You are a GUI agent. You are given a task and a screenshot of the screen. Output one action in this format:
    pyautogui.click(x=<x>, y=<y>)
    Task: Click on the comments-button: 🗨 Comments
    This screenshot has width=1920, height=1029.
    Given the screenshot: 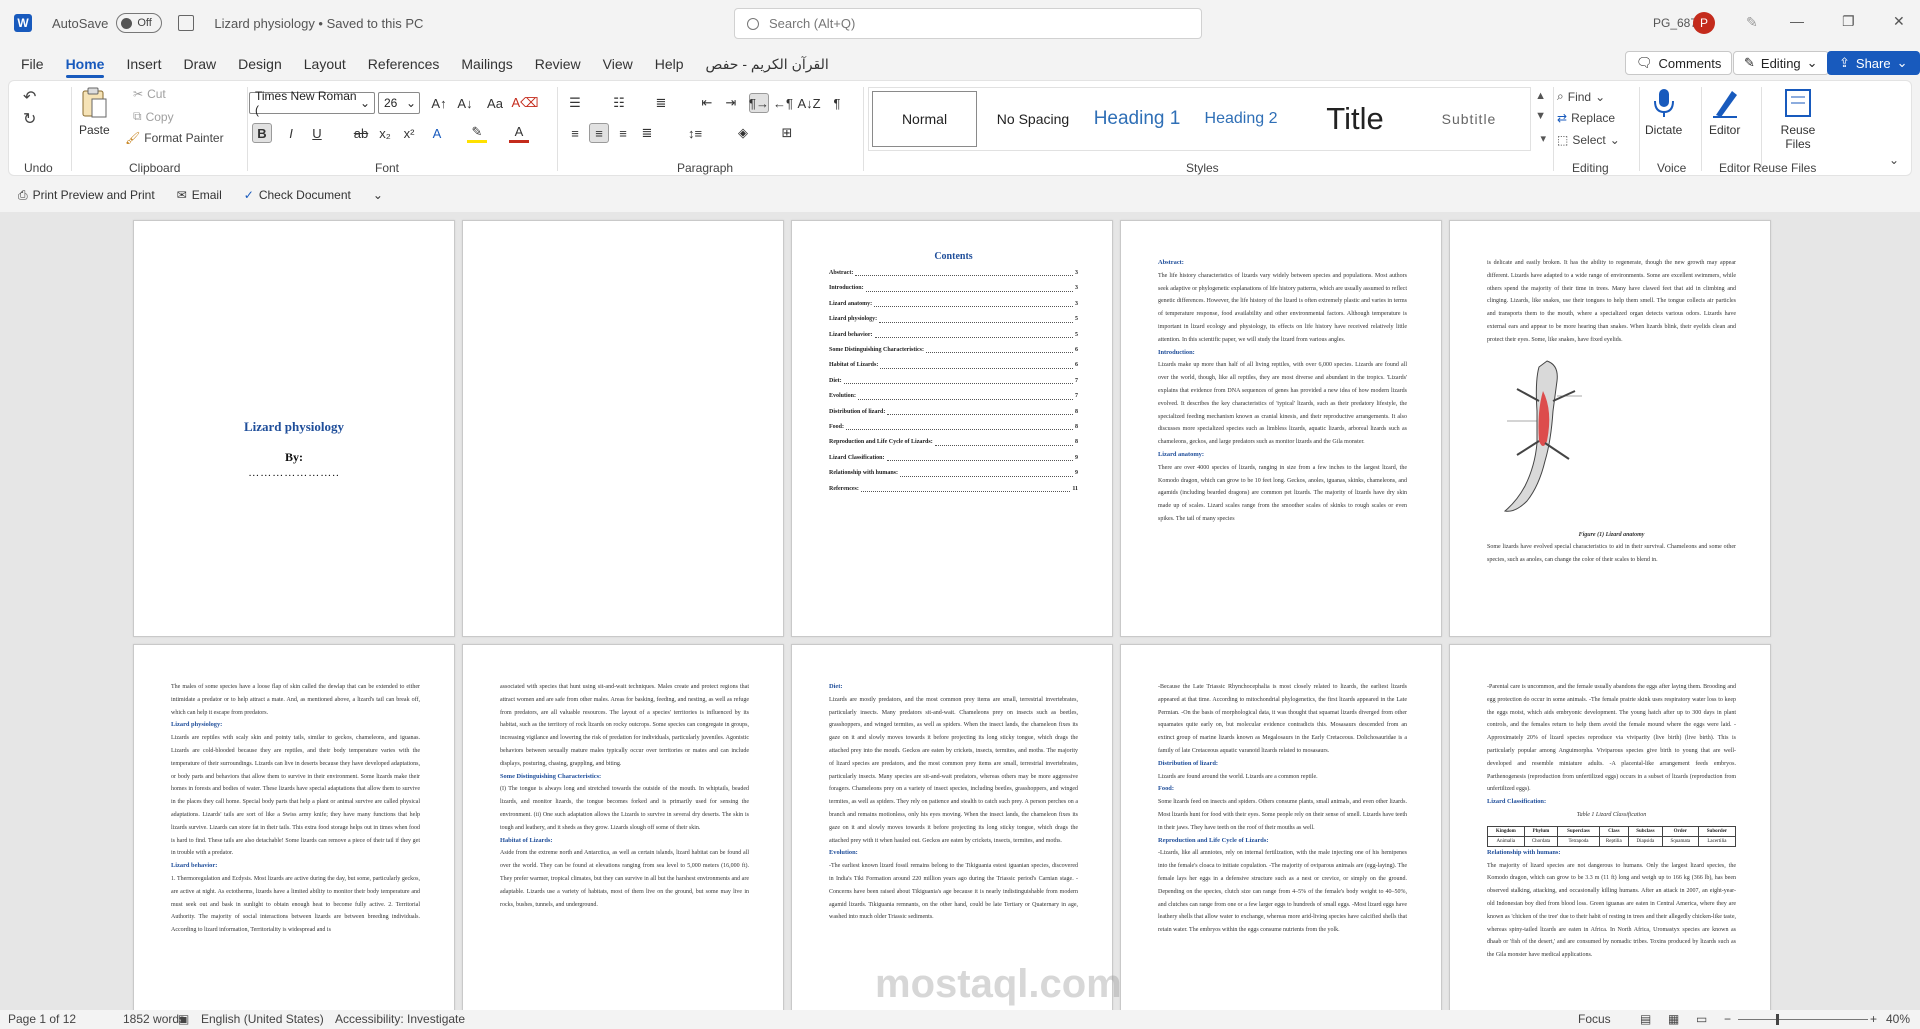 What is the action you would take?
    pyautogui.click(x=1679, y=63)
    